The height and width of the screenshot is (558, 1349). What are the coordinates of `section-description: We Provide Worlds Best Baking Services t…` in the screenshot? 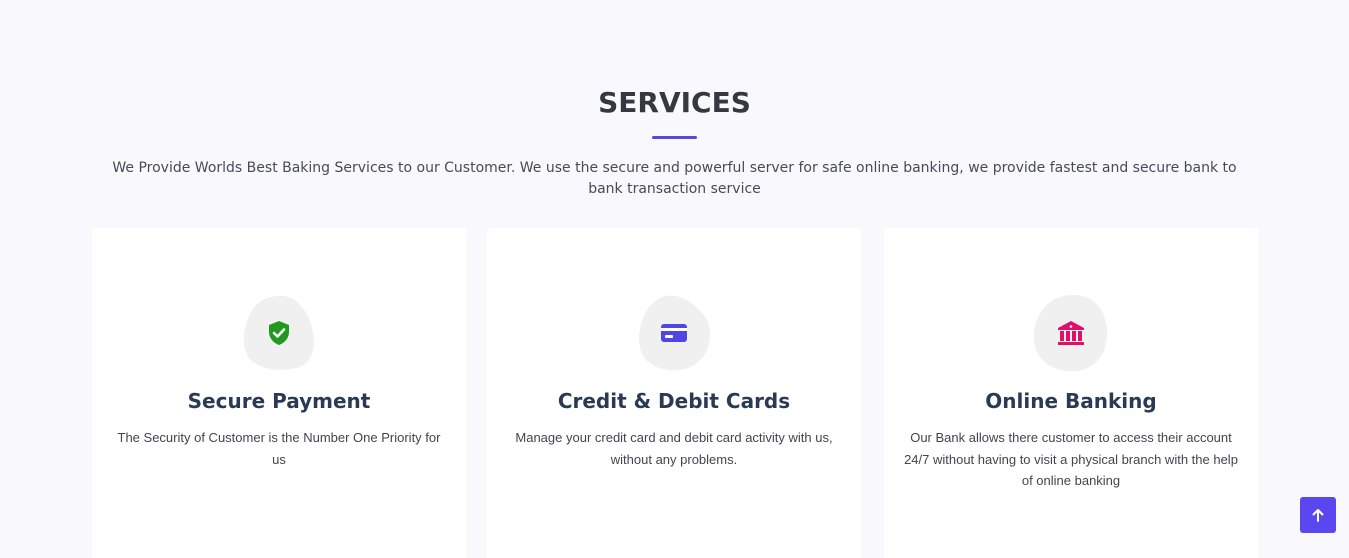 It's located at (674, 178).